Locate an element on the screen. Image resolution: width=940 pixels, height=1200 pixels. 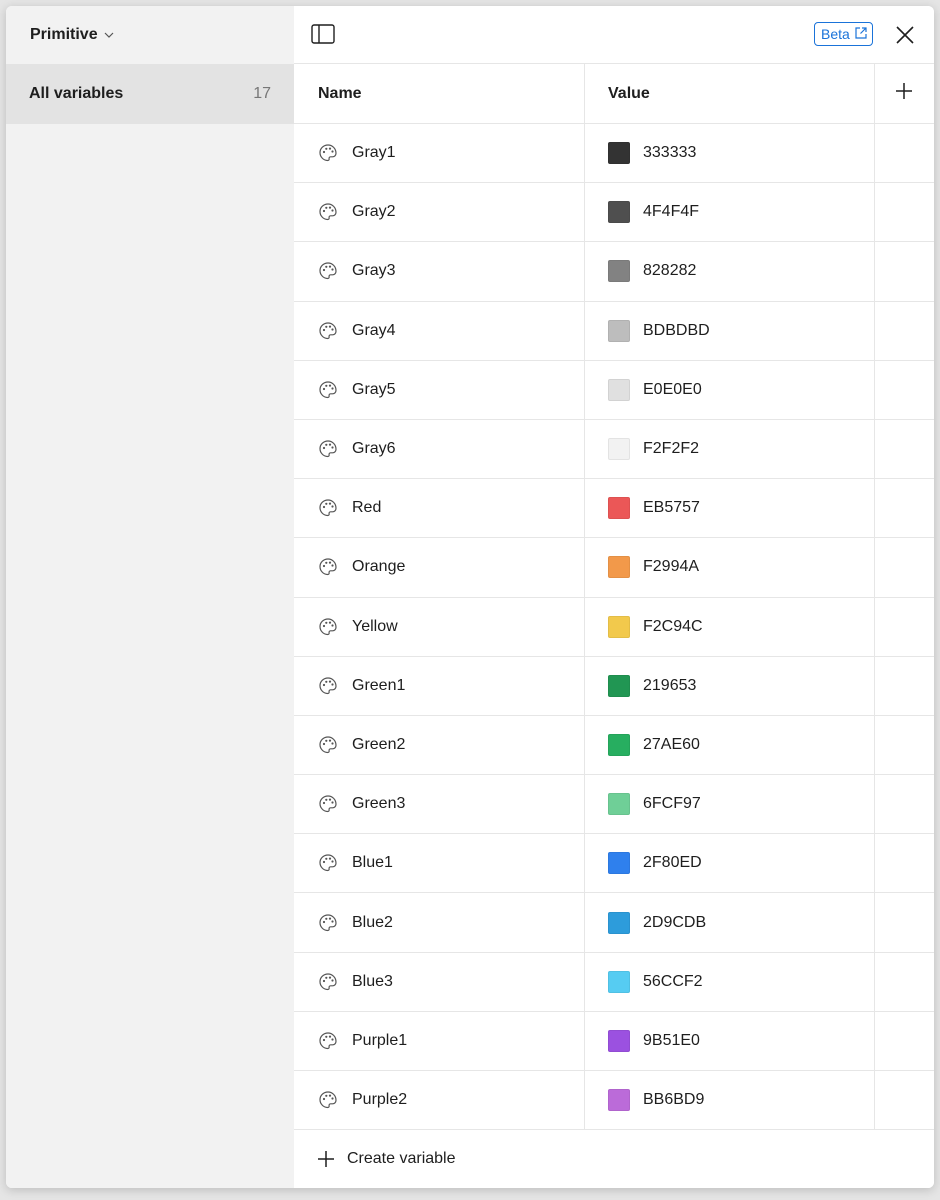
variable-name-cell: Green3 is located at coordinates (439, 804).